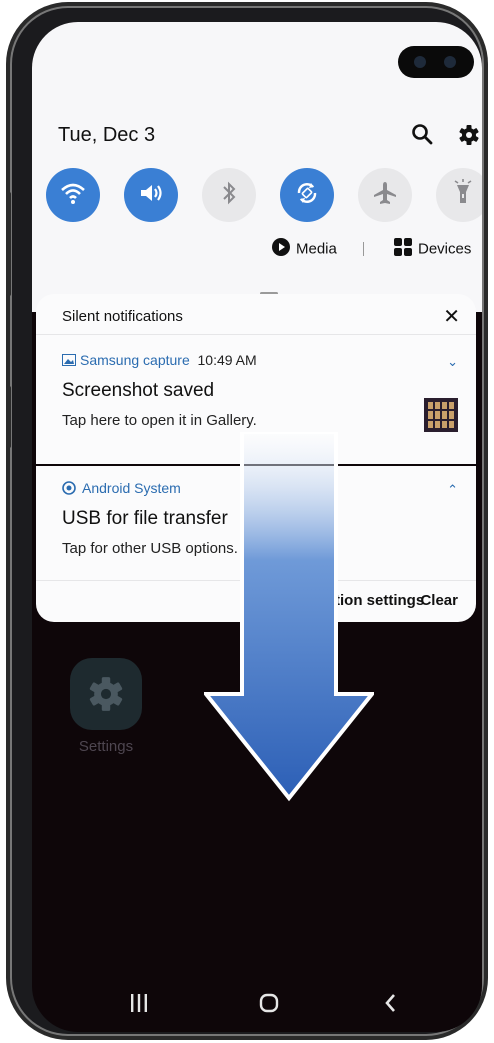  Describe the element at coordinates (106, 746) in the screenshot. I see `settings-app-label: Settings` at that location.